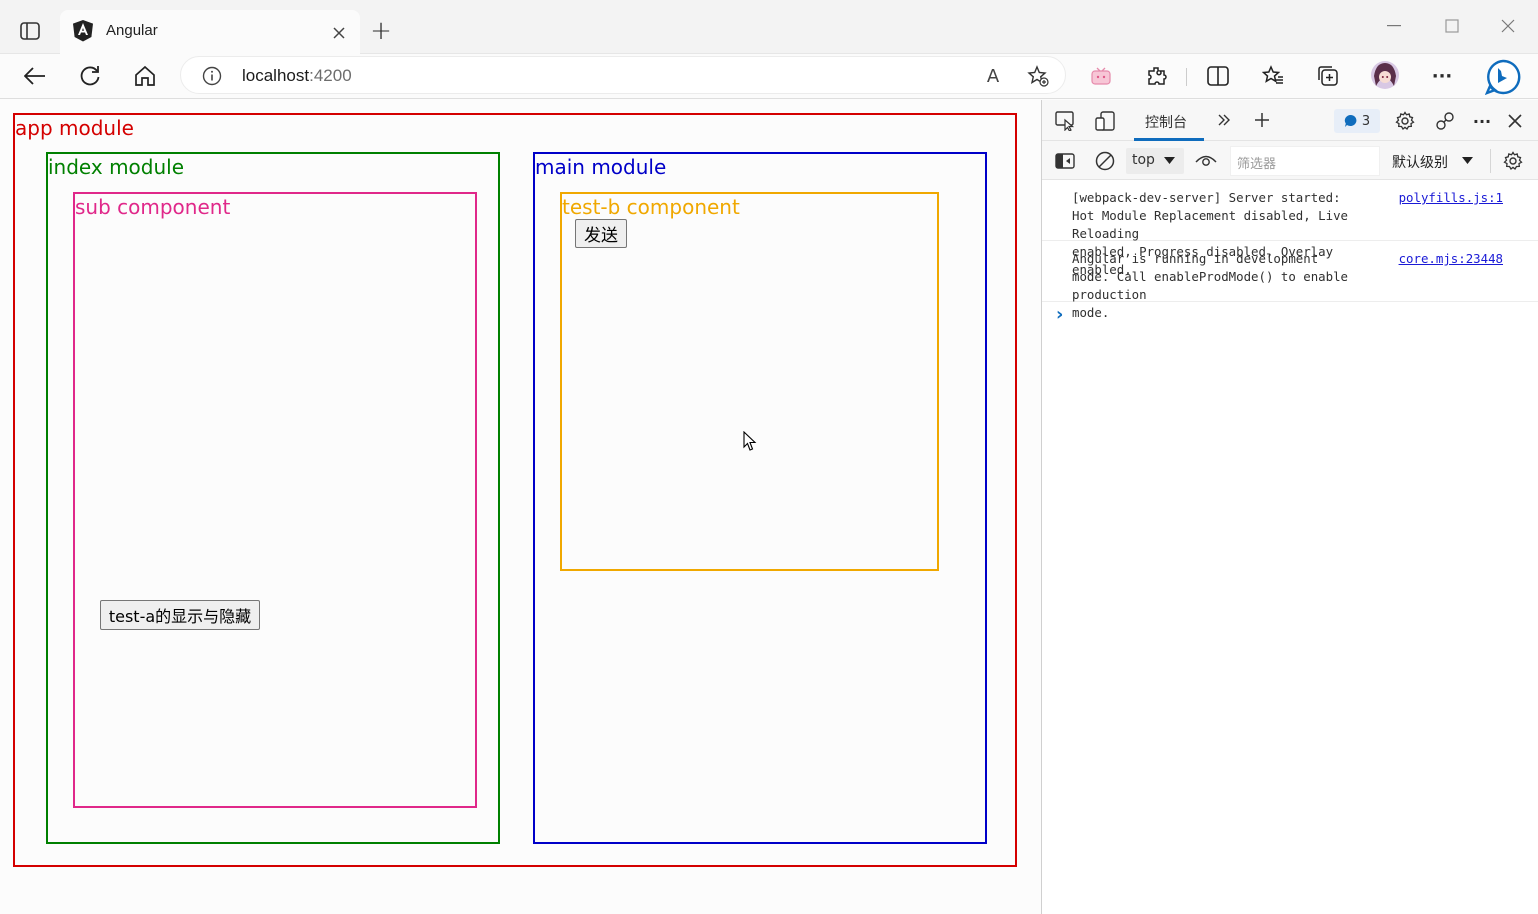 The height and width of the screenshot is (914, 1538). Describe the element at coordinates (651, 207) in the screenshot. I see `test-b-component-label: test-b component` at that location.